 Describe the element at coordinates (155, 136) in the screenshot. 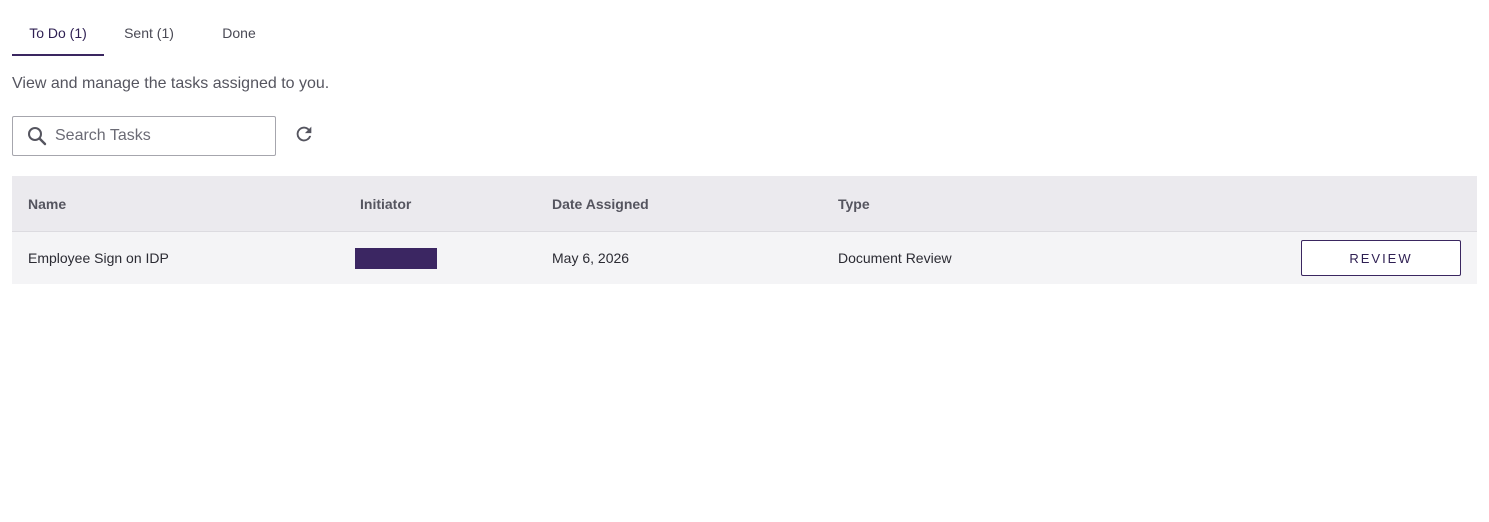

I see `search-input` at that location.